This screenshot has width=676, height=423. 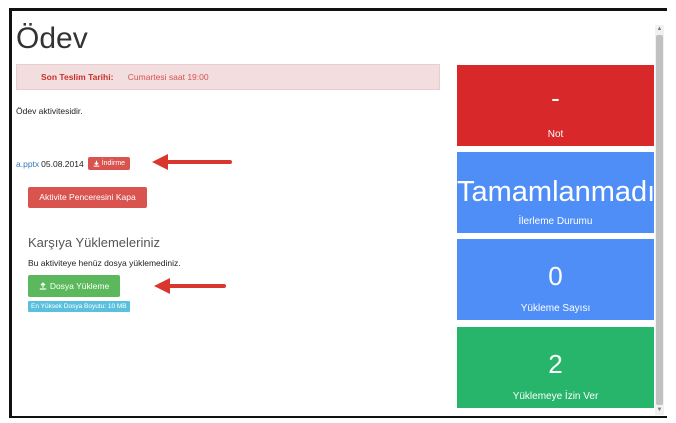 I want to click on annotation-arrow-upload, so click(x=190, y=286).